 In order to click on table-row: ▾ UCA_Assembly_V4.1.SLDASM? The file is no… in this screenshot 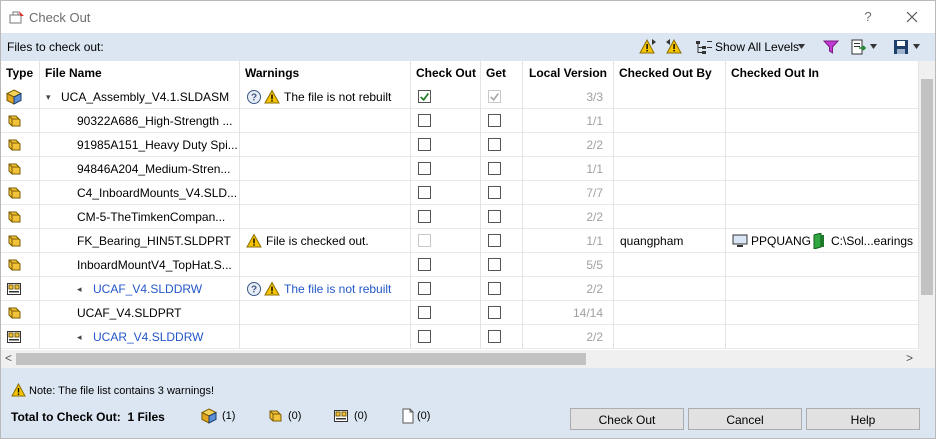, I will do `click(460, 97)`.